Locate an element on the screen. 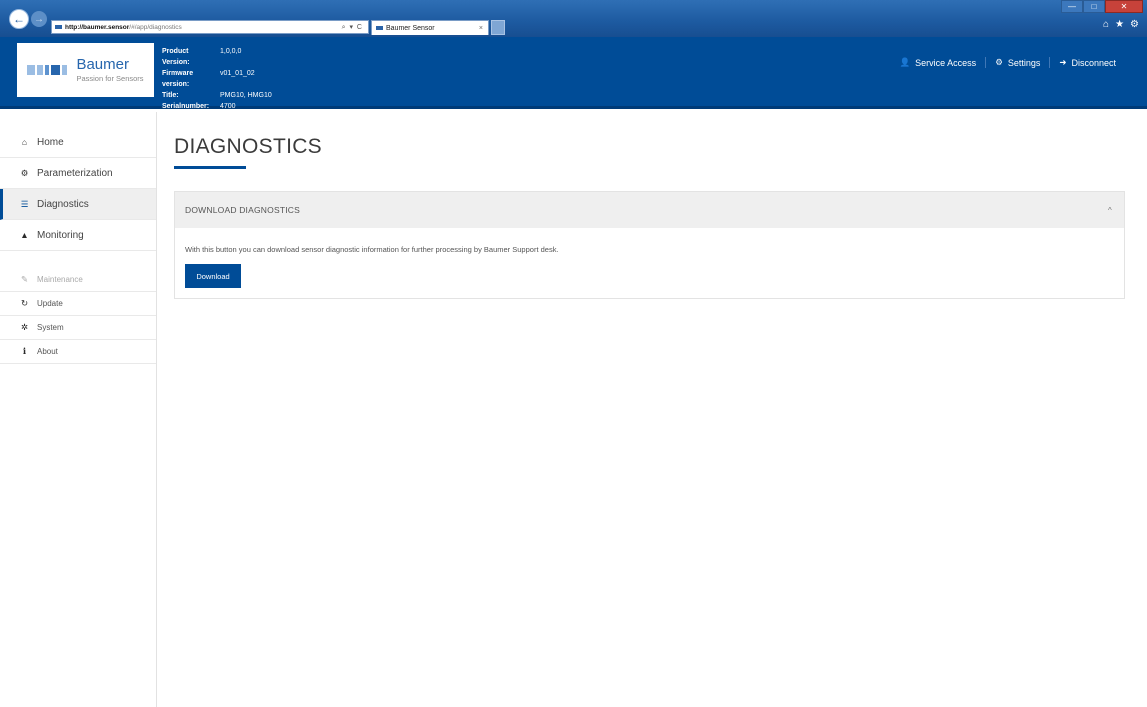 The height and width of the screenshot is (707, 1147). sidebar-item-label: Diagnostics is located at coordinates (63, 204).